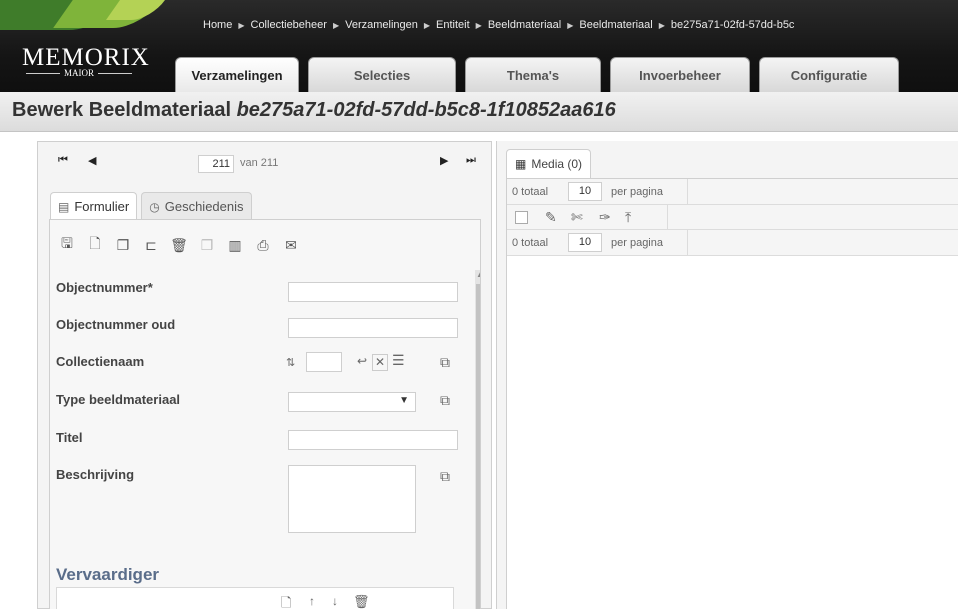 The height and width of the screenshot is (609, 958). Describe the element at coordinates (373, 292) in the screenshot. I see `objectnummer-input` at that location.